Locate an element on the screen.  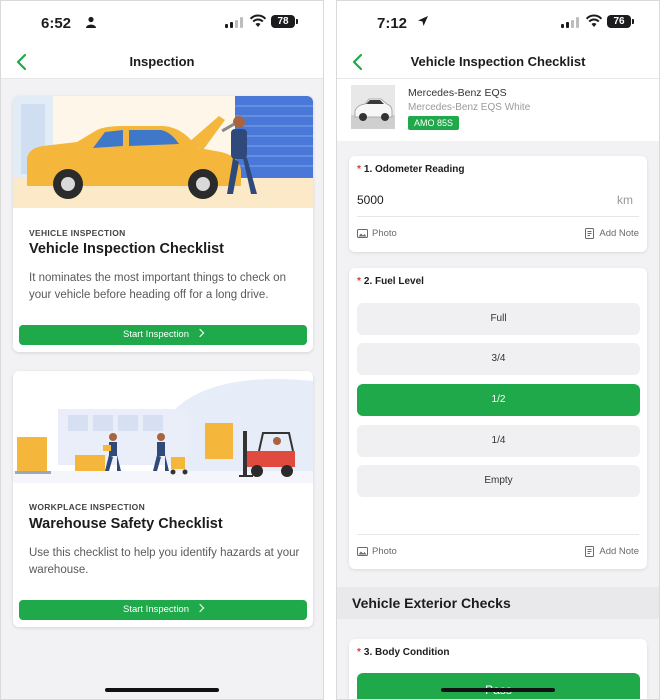
status-time: 6:52 is located at coordinates (56, 23).